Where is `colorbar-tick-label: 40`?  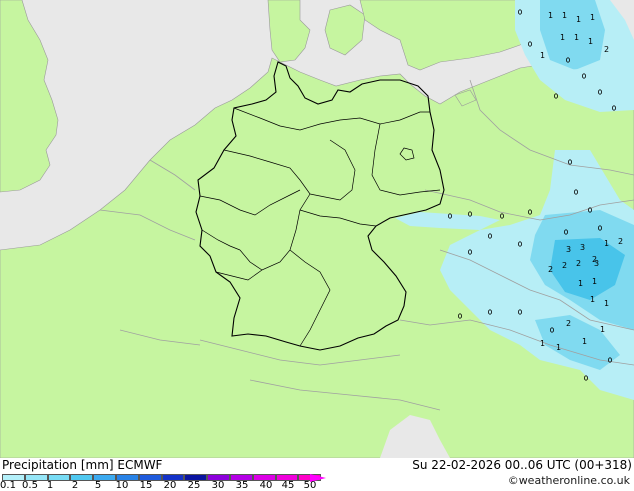 colorbar-tick-label: 40 is located at coordinates (266, 485).